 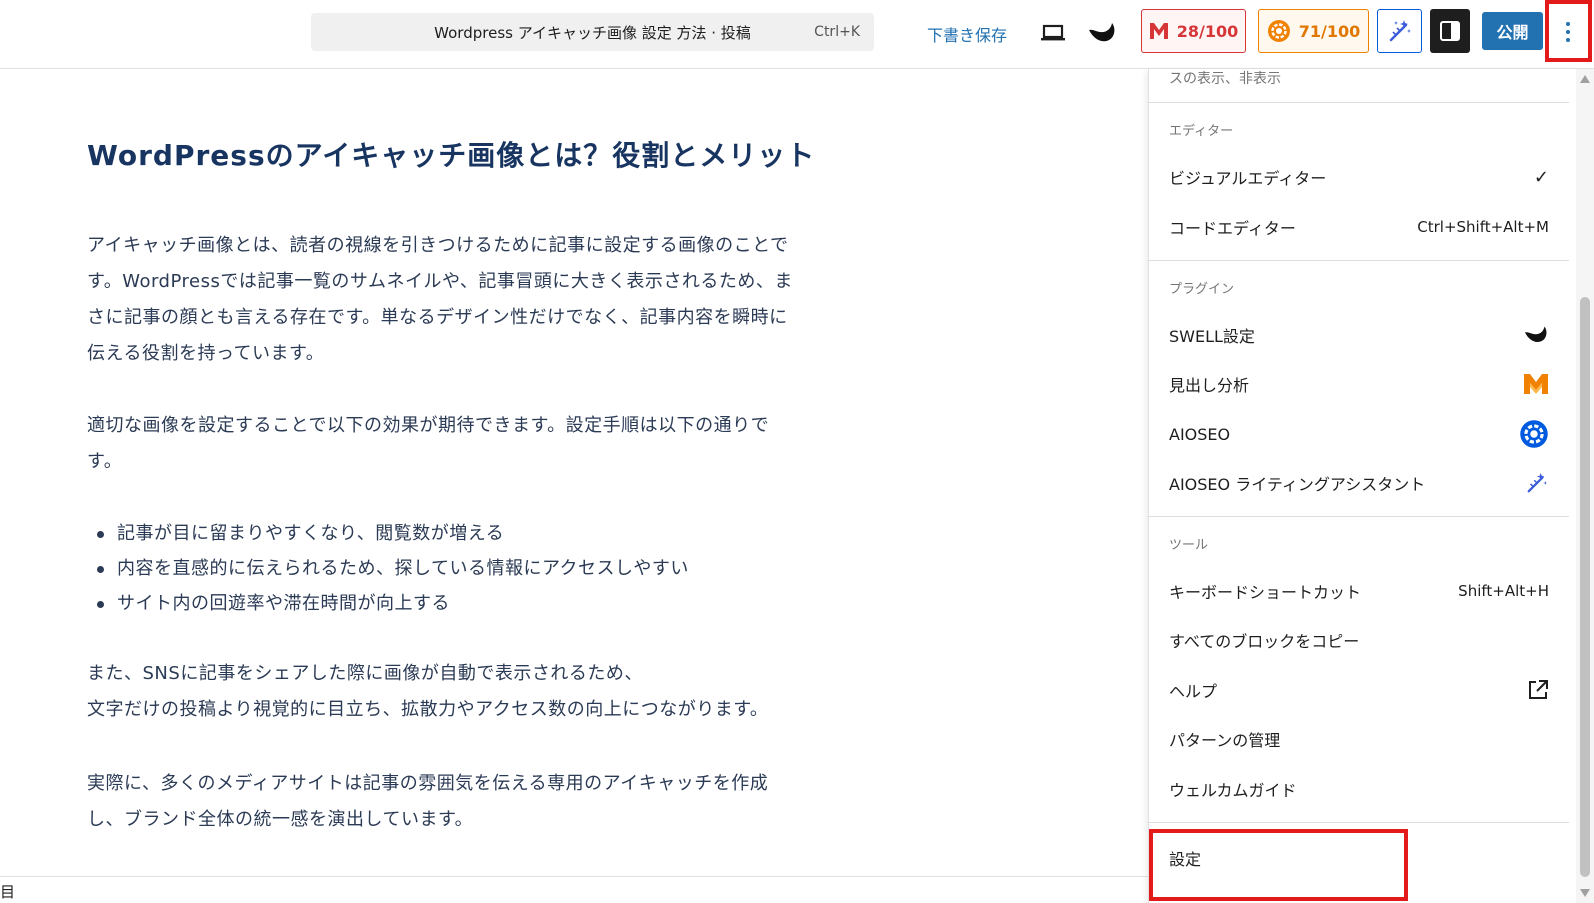 I want to click on menu-item-label: パターンの管理, so click(x=1225, y=740).